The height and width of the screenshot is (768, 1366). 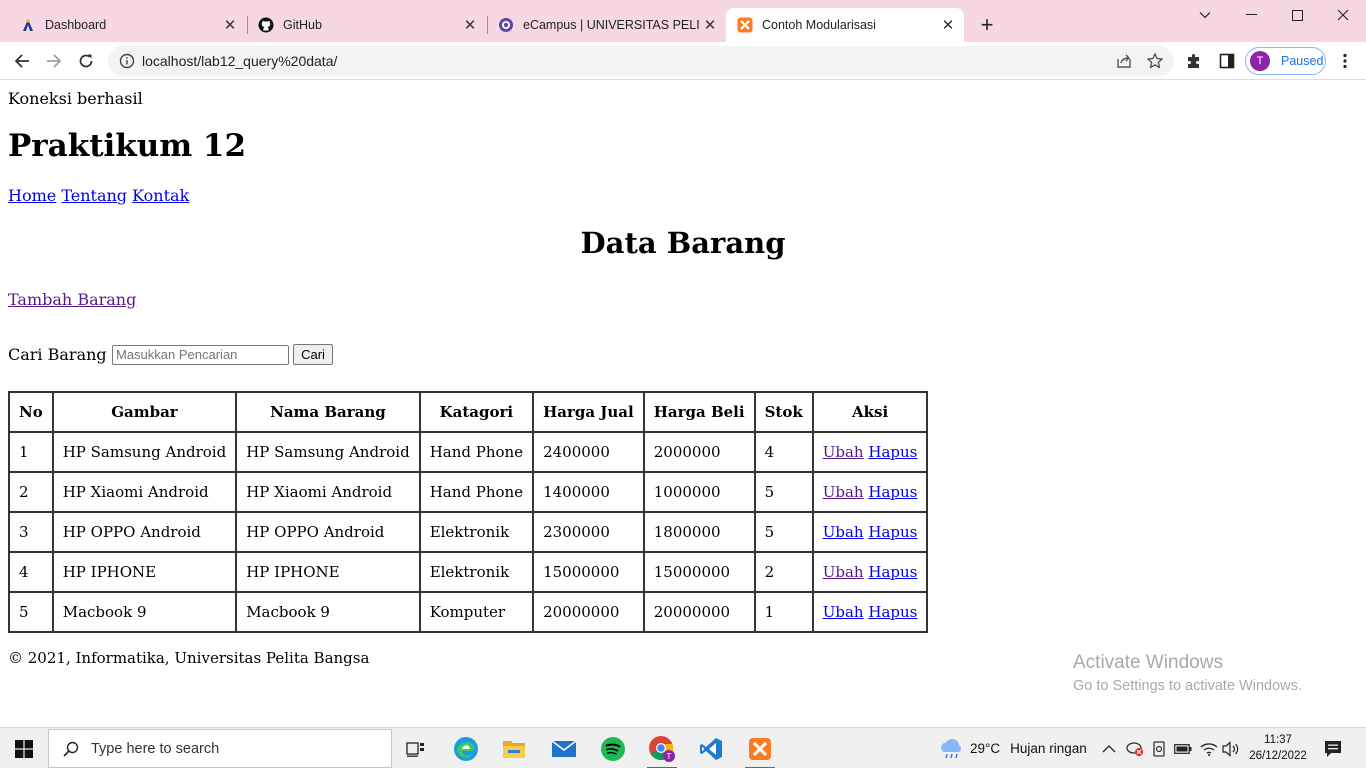 I want to click on avatar: T, so click(x=1260, y=61).